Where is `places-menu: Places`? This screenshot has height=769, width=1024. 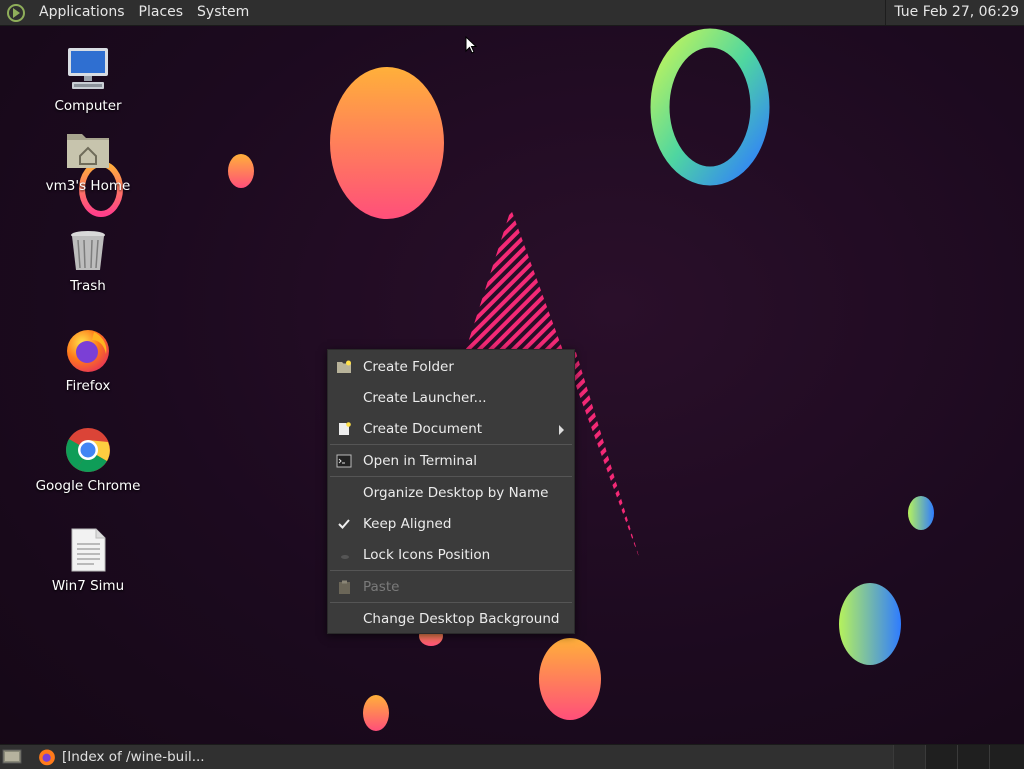 places-menu: Places is located at coordinates (161, 12).